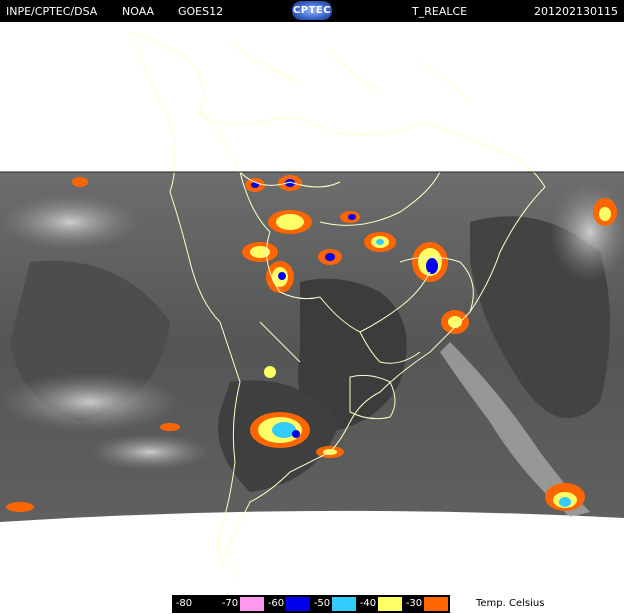  Describe the element at coordinates (138, 11) in the screenshot. I see `agency-label: NOAA` at that location.